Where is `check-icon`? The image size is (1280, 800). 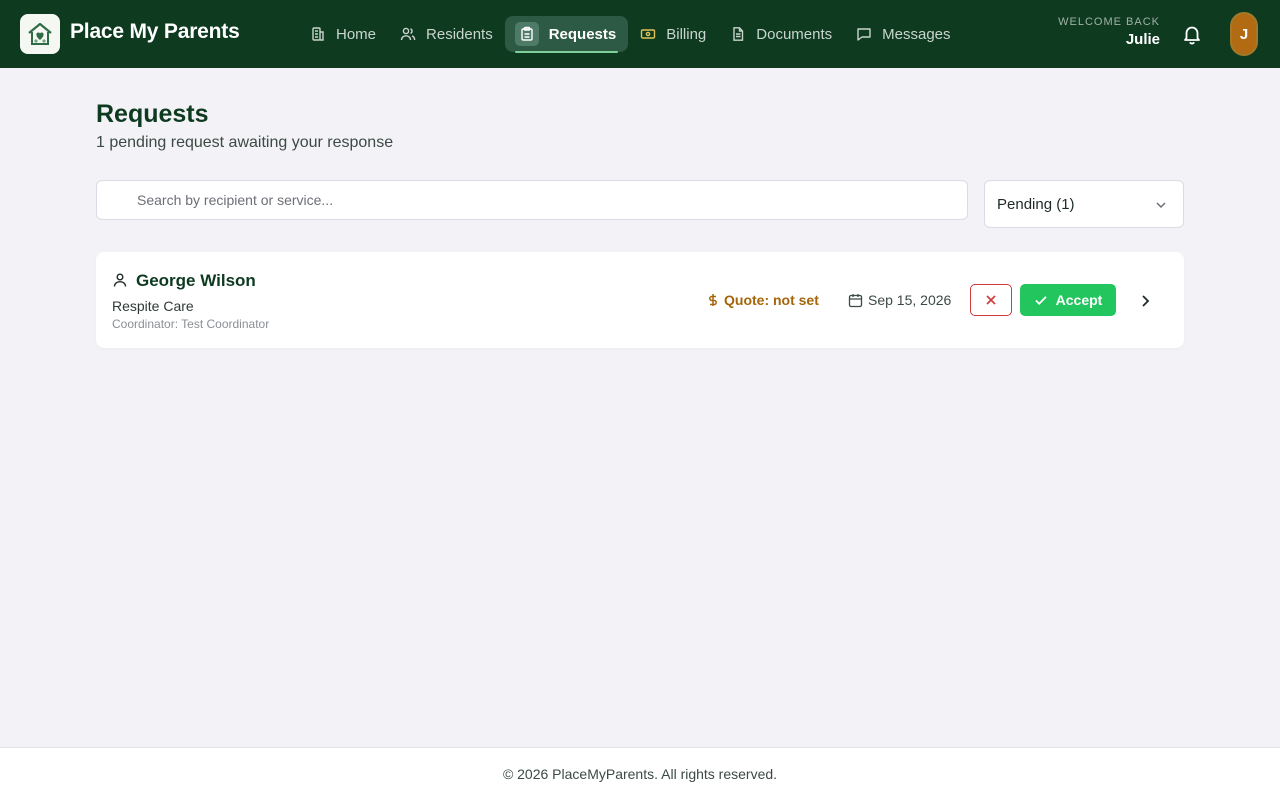 check-icon is located at coordinates (1041, 300).